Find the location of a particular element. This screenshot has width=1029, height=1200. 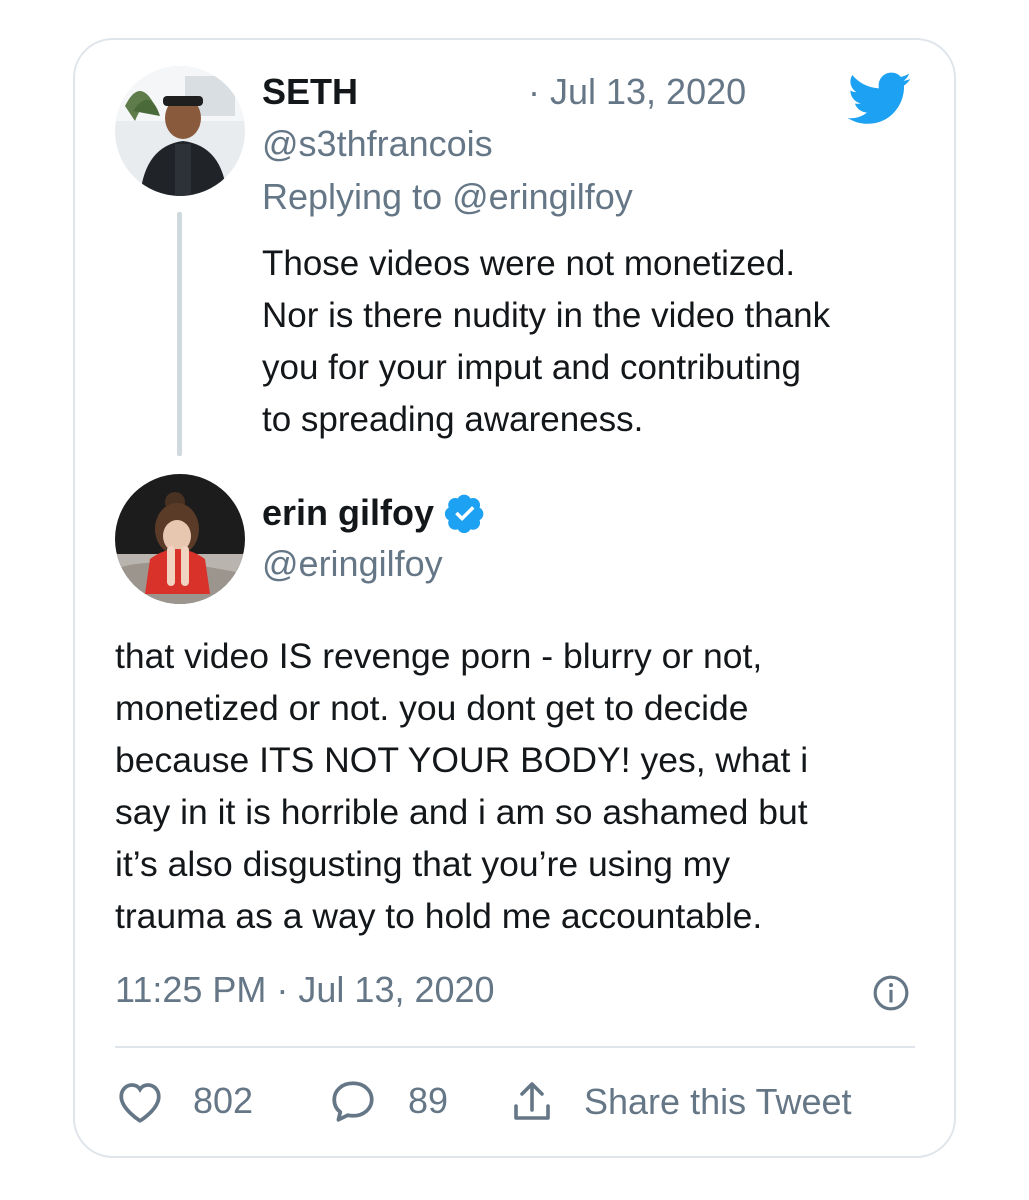

tweet-timestamp: 11:25 PM · Jul 13, 2020 is located at coordinates (305, 990).